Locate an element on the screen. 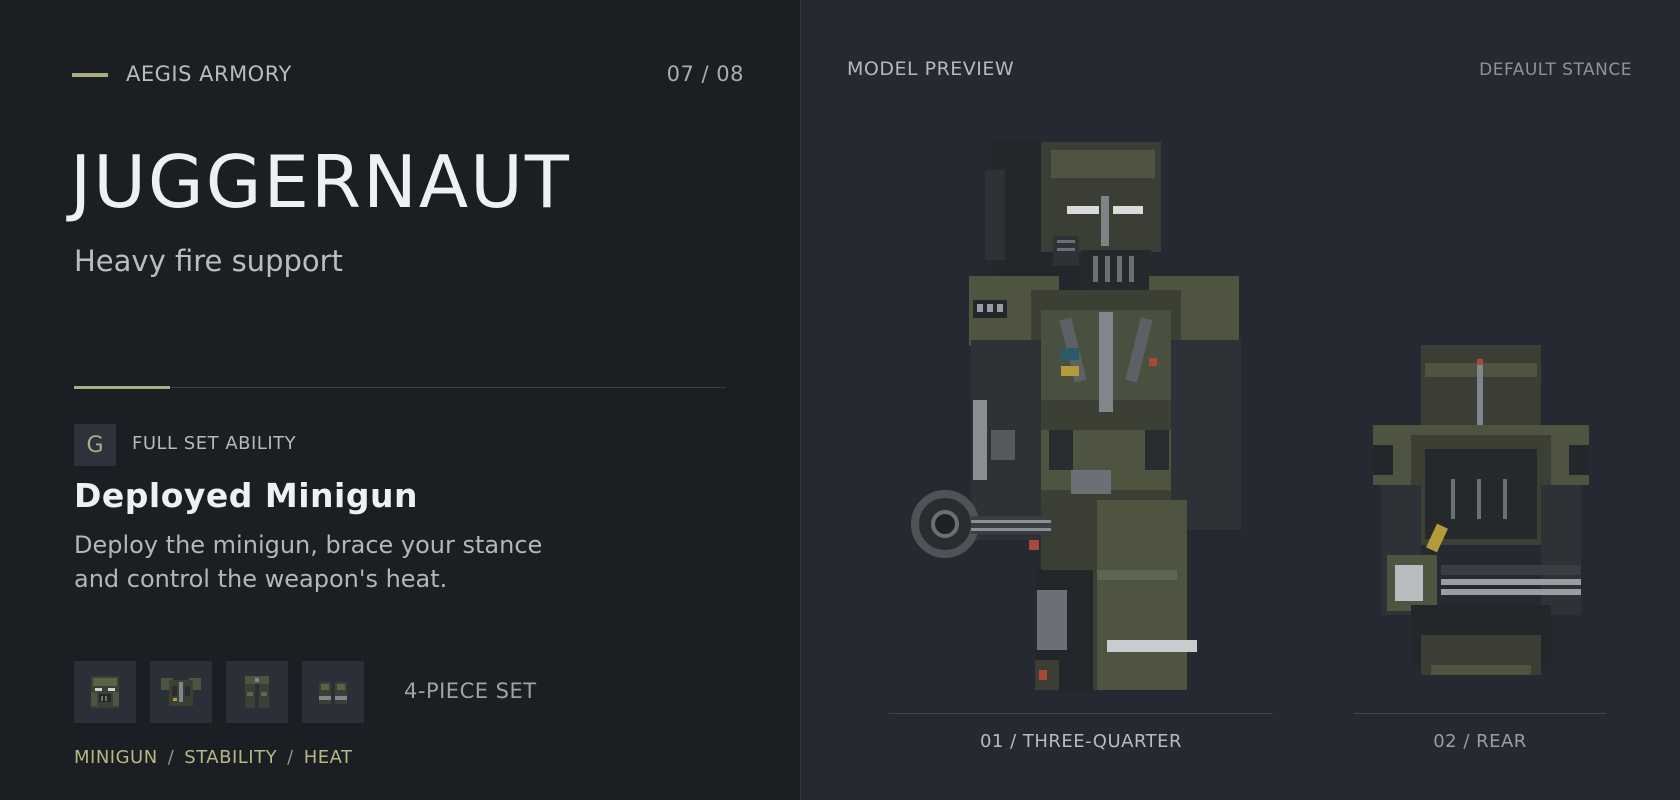 Image resolution: width=1680 pixels, height=800 pixels. chest-armor-icon is located at coordinates (181, 692).